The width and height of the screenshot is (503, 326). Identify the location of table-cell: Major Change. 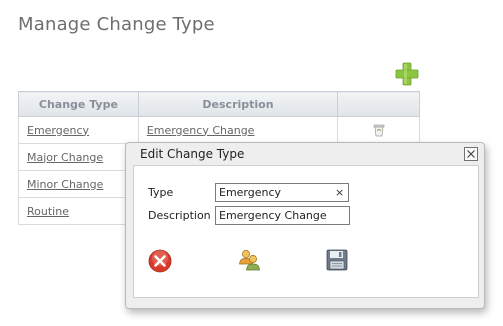
(78, 157).